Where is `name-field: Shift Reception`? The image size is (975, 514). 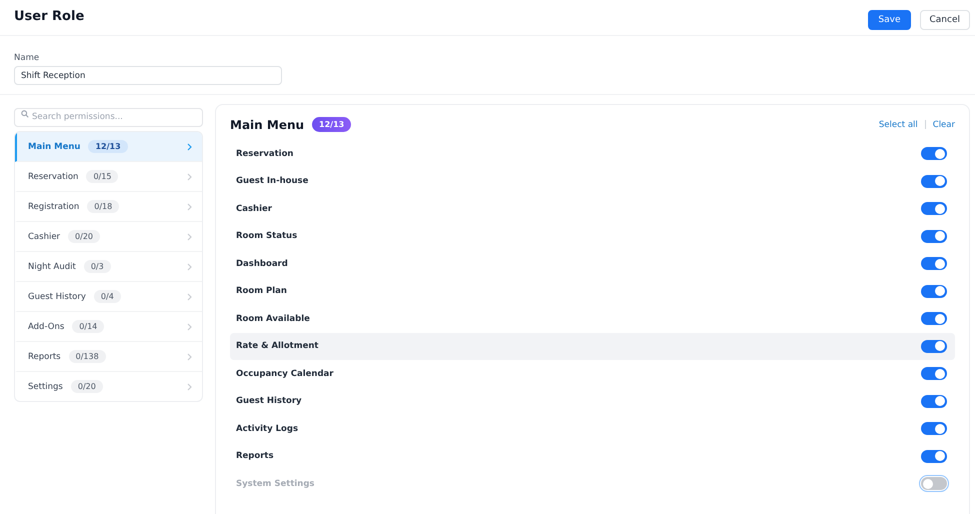 name-field: Shift Reception is located at coordinates (148, 75).